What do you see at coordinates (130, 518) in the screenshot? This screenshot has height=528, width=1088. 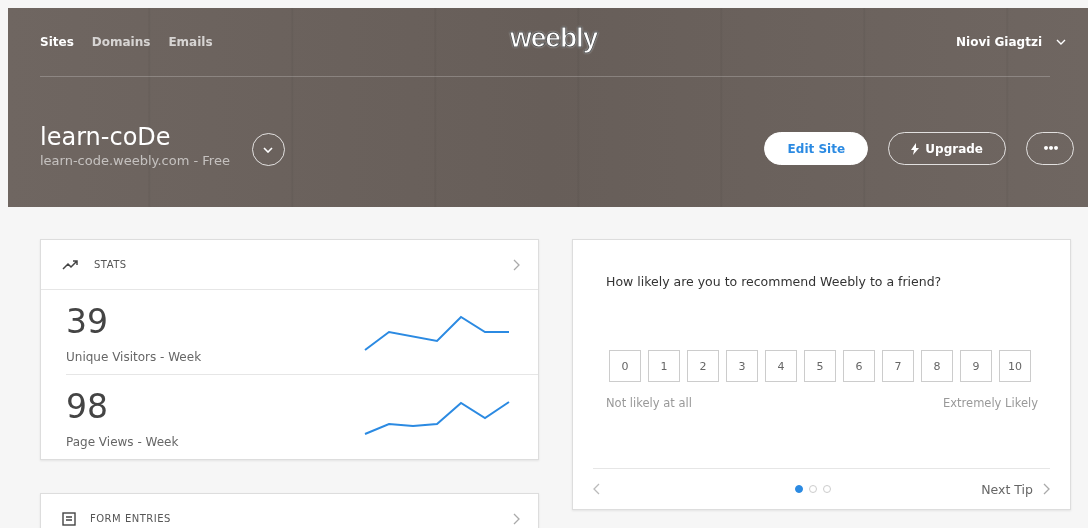 I see `card-title: FORM ENTRIES` at bounding box center [130, 518].